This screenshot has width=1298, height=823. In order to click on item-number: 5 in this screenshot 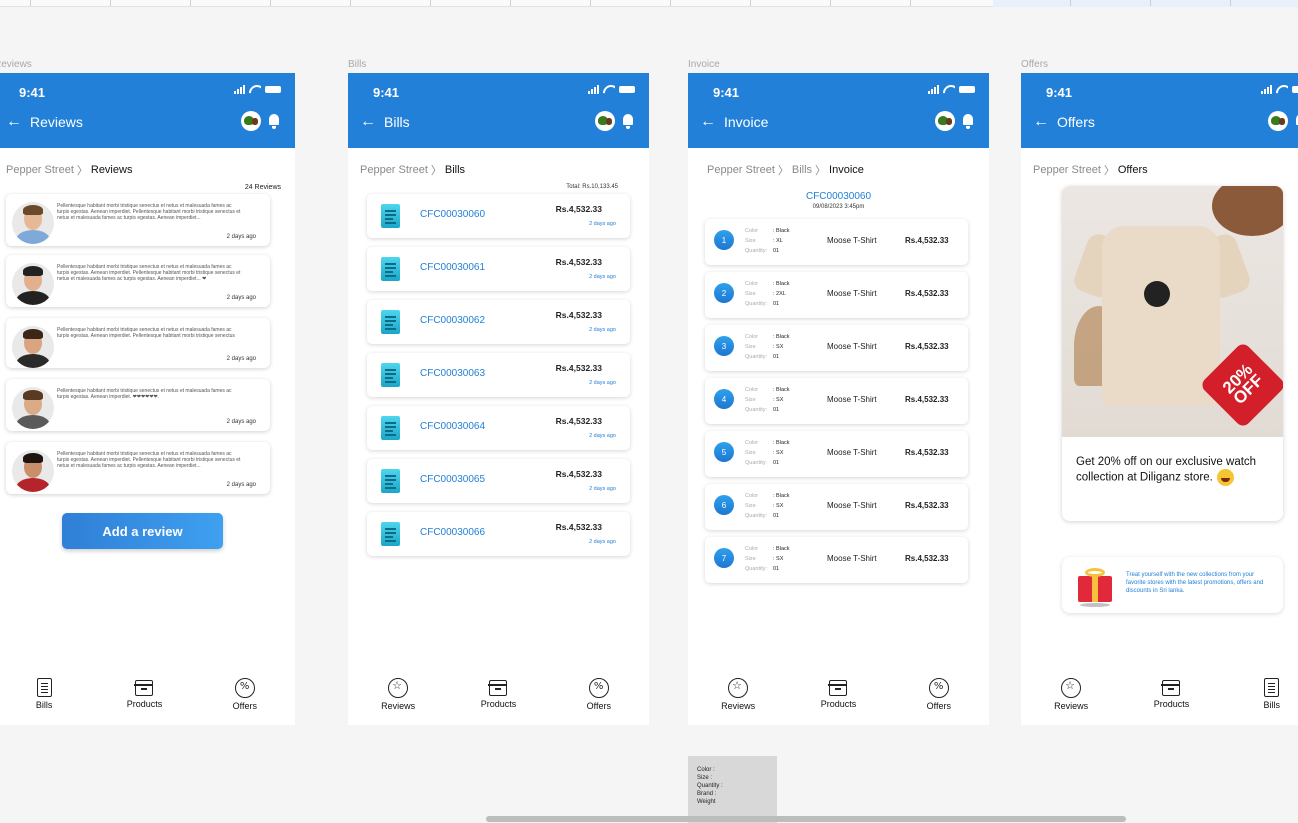, I will do `click(724, 452)`.